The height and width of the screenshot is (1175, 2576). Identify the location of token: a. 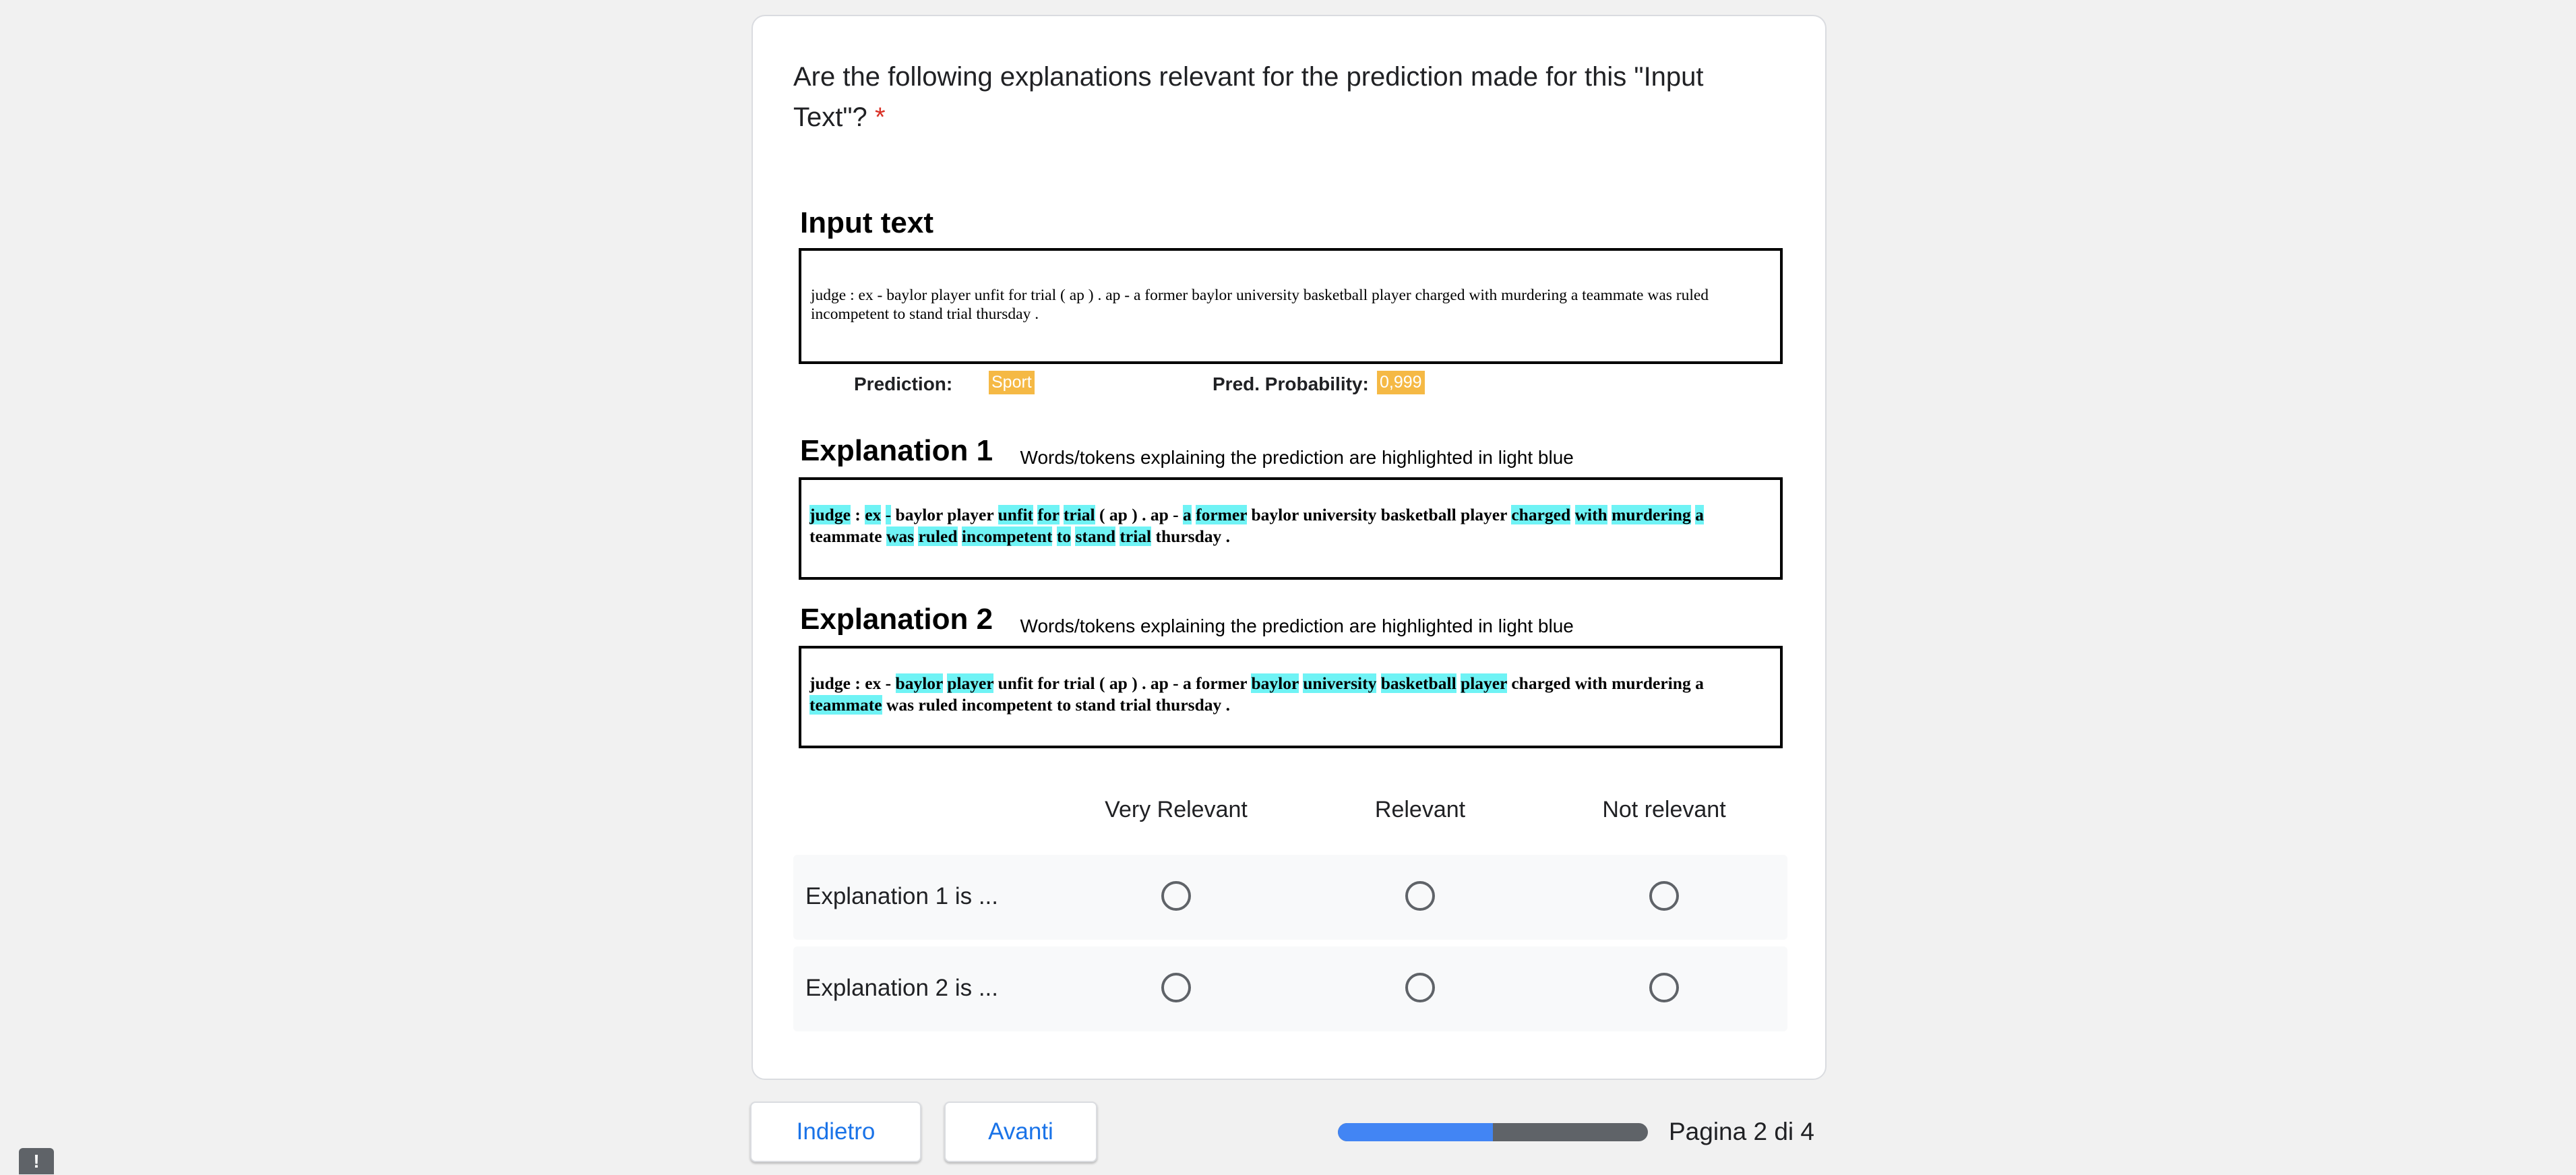
(1700, 683).